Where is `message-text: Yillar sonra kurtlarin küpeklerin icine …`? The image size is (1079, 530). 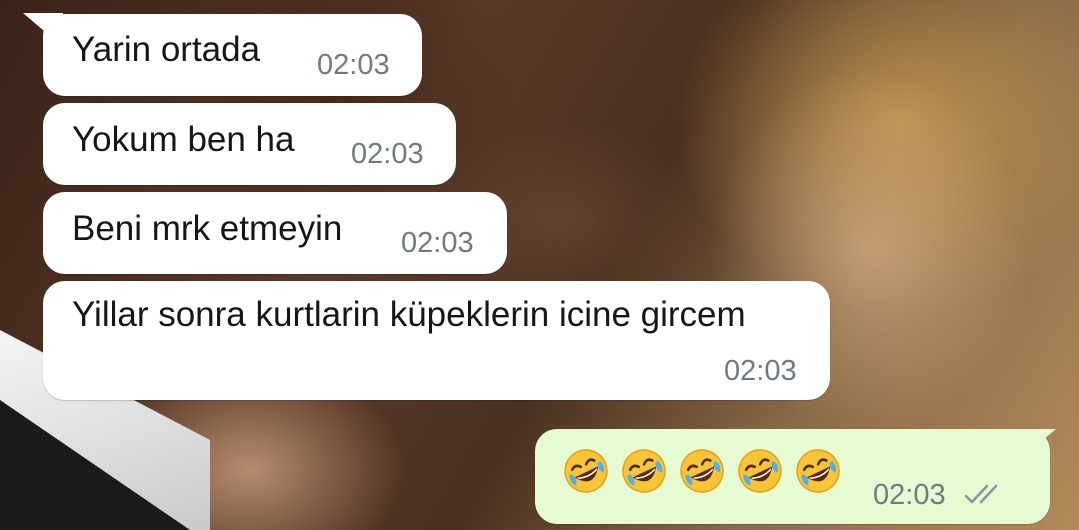
message-text: Yillar sonra kurtlarin küpeklerin icine … is located at coordinates (409, 314).